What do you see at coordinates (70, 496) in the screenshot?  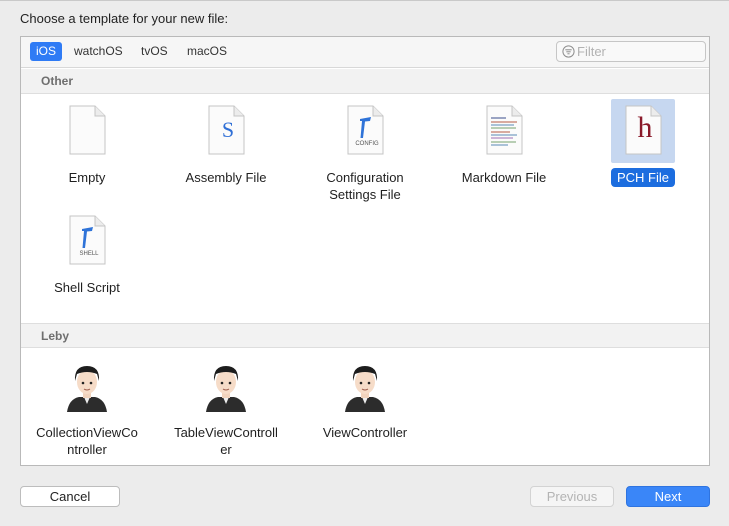 I see `cancel-button: Cancel` at bounding box center [70, 496].